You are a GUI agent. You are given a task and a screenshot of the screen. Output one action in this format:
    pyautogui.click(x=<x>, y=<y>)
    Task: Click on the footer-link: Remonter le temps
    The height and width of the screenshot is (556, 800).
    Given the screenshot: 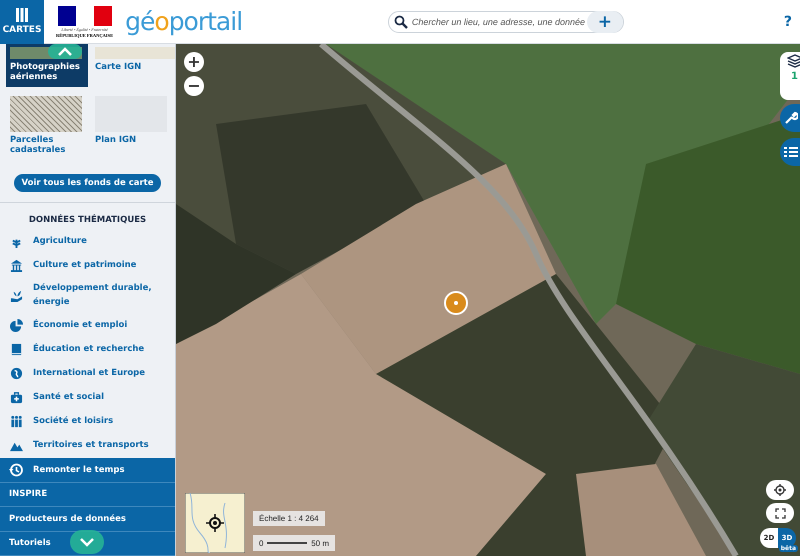 What is the action you would take?
    pyautogui.click(x=87, y=470)
    